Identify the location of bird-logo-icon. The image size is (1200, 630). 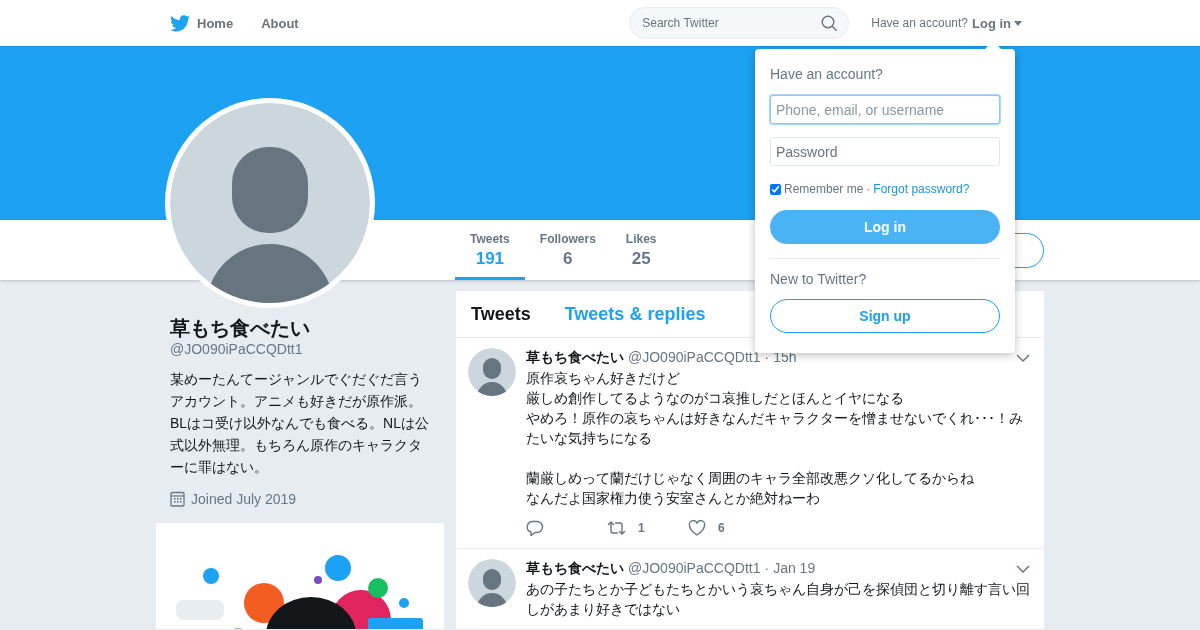
(180, 23).